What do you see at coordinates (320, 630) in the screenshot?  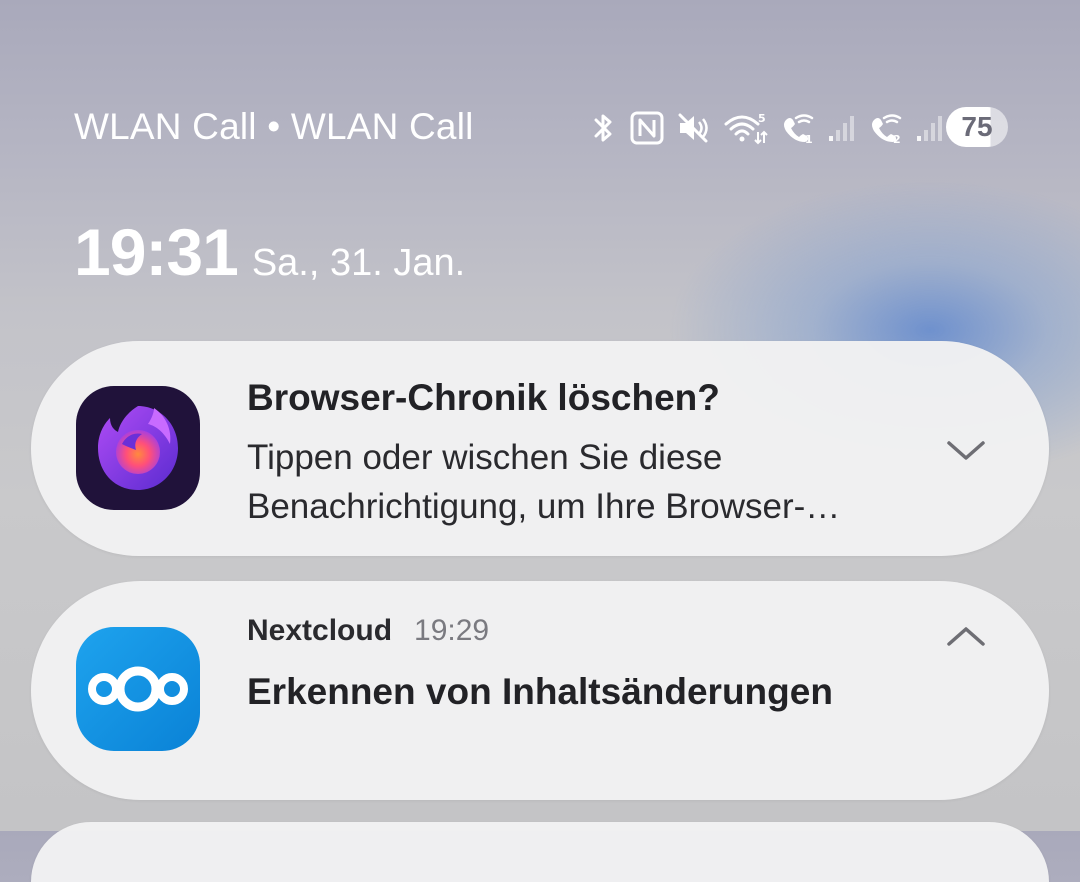 I see `app-name: Nextcloud` at bounding box center [320, 630].